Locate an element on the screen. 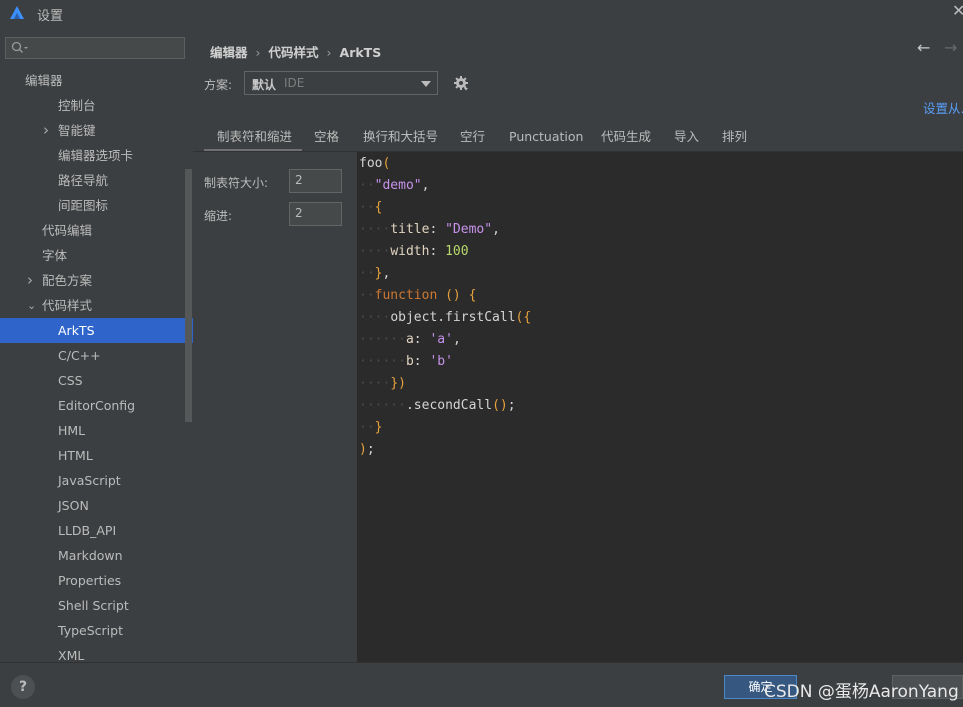  sidebar-item: 编辑器选项卡 is located at coordinates (92, 155).